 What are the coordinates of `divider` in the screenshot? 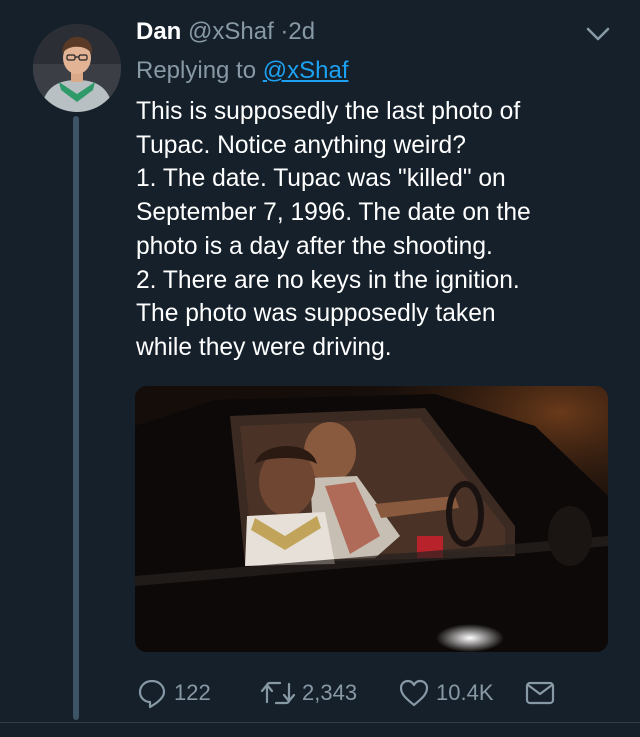 It's located at (320, 722).